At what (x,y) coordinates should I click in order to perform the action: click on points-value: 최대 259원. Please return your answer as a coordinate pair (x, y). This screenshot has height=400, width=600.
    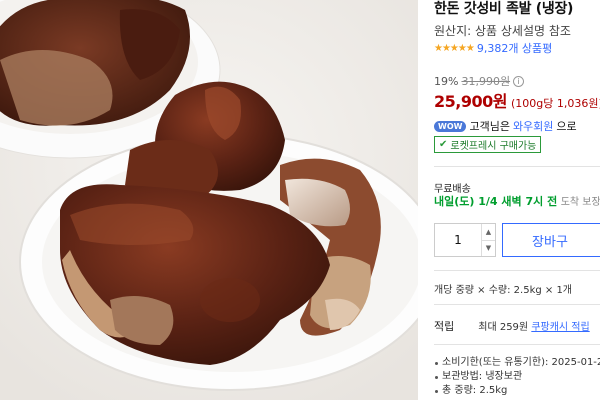
    Looking at the image, I should click on (503, 327).